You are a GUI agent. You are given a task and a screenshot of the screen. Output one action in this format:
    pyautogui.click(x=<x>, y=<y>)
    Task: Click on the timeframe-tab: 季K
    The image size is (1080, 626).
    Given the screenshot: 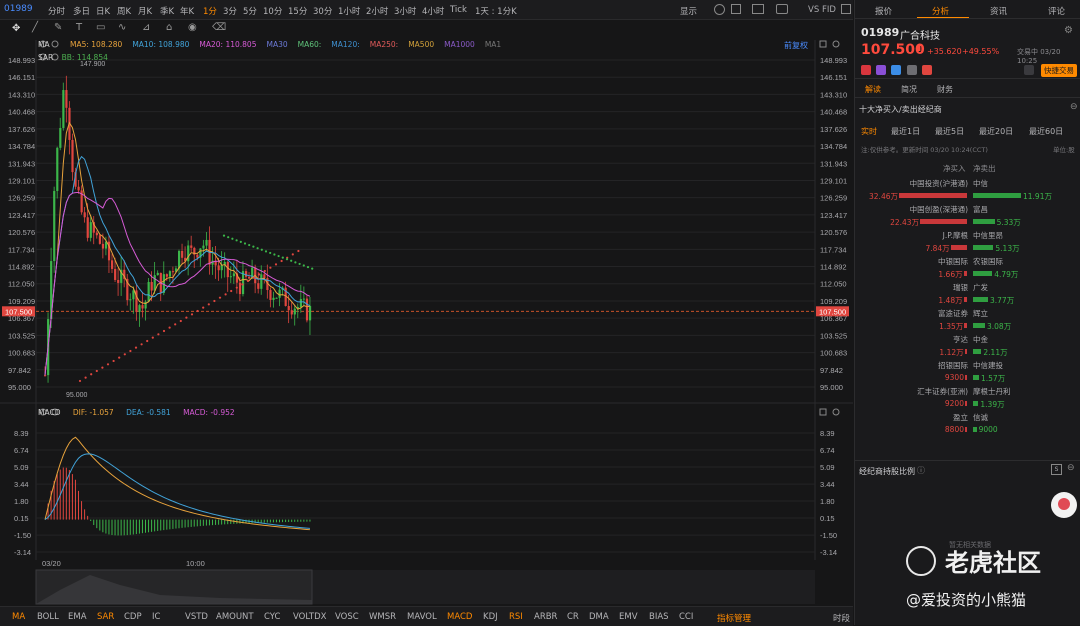 What is the action you would take?
    pyautogui.click(x=167, y=11)
    